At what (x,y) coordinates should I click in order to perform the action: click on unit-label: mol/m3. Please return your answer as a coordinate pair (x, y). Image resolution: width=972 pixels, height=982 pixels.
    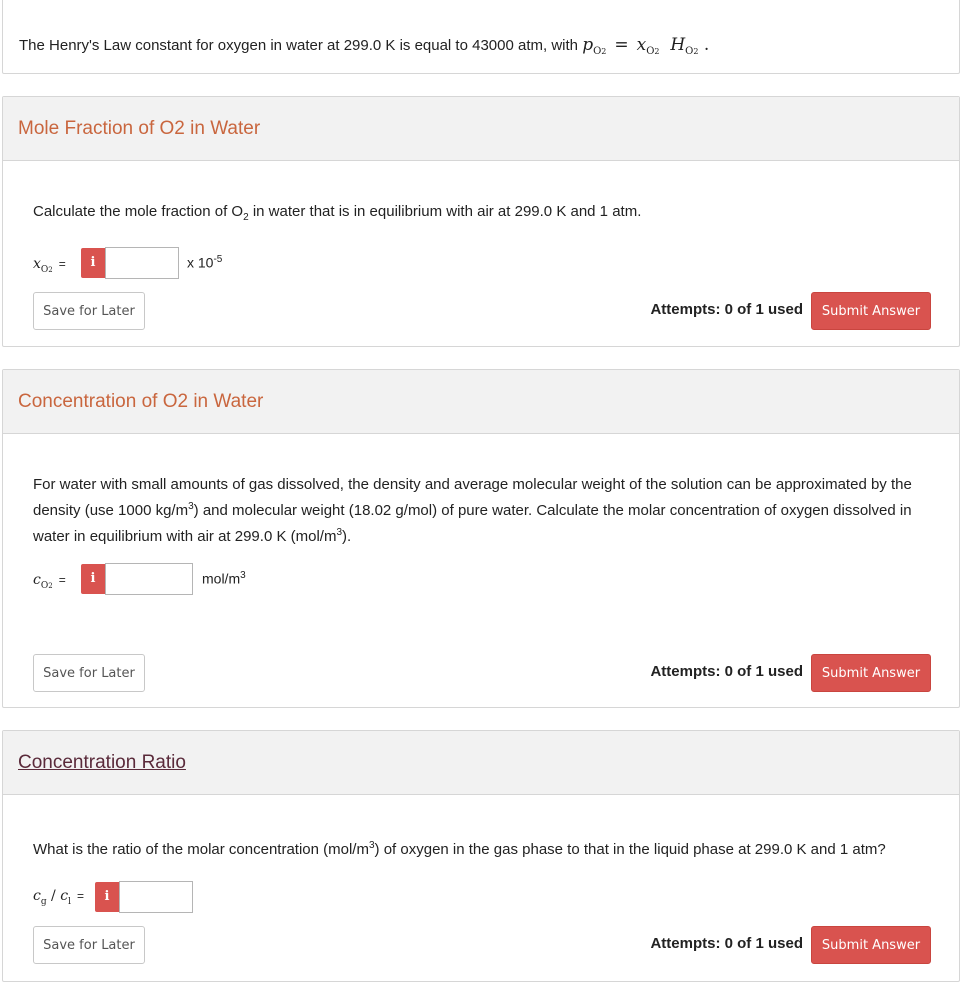
    Looking at the image, I should click on (224, 578).